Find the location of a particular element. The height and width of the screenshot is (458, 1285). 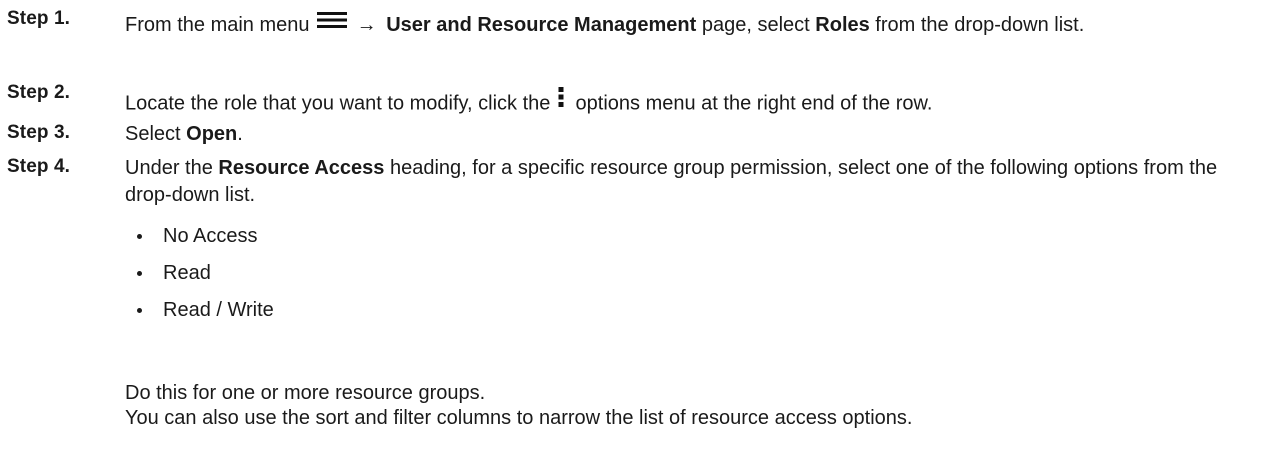

more-vertical-icon is located at coordinates (561, 101).